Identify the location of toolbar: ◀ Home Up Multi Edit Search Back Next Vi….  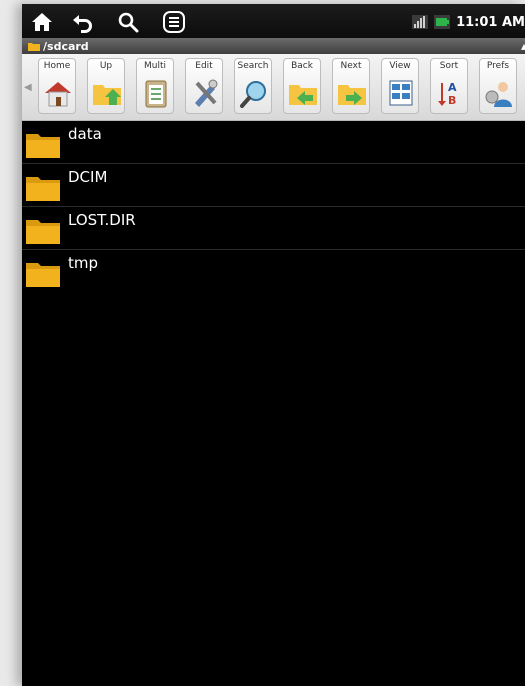
(273, 87).